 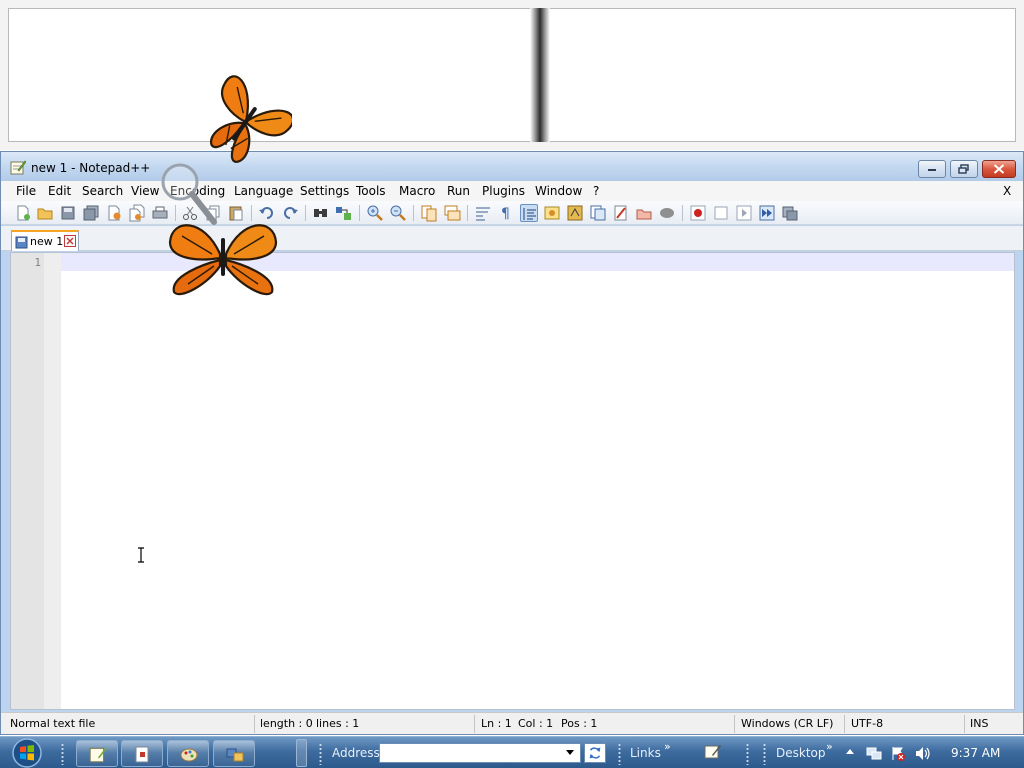 I want to click on macro-panel-icon, so click(x=667, y=213).